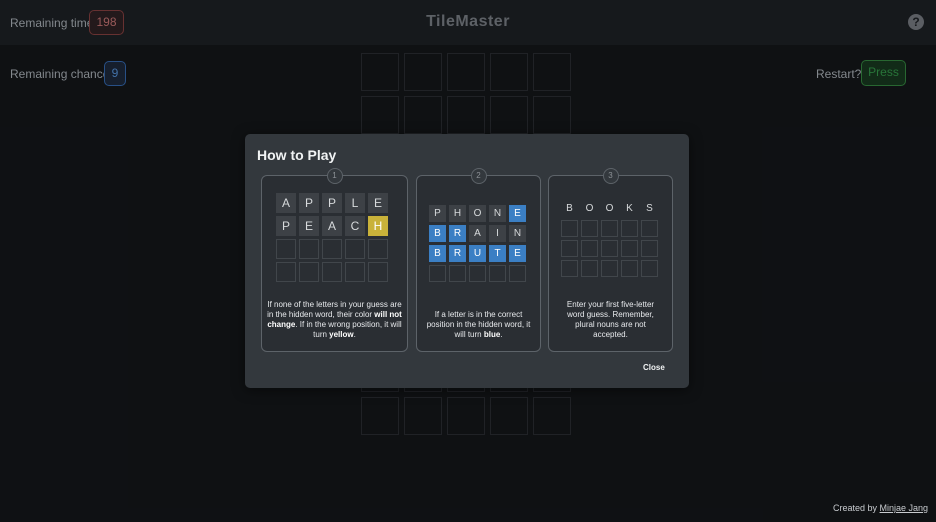  I want to click on example-tile: B, so click(569, 208).